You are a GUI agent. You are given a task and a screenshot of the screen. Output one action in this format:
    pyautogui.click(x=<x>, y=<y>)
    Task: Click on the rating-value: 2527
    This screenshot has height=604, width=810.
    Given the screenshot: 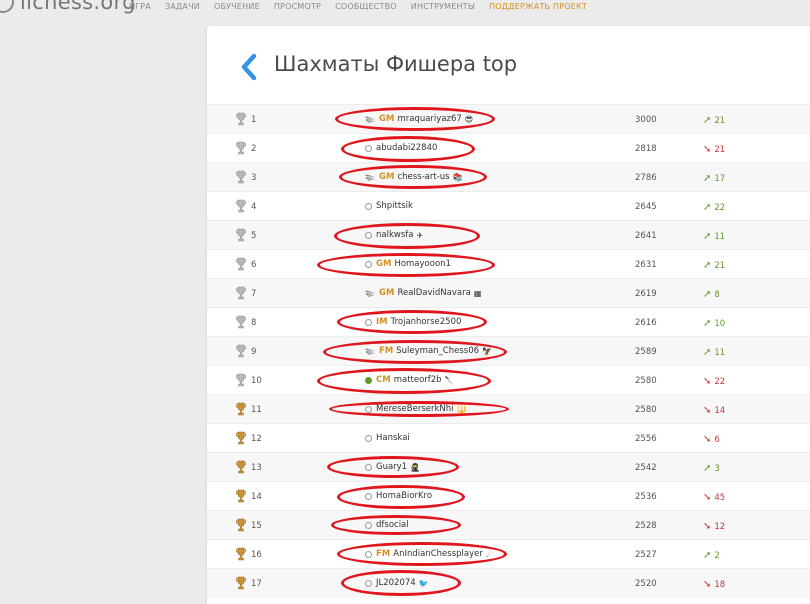 What is the action you would take?
    pyautogui.click(x=646, y=555)
    